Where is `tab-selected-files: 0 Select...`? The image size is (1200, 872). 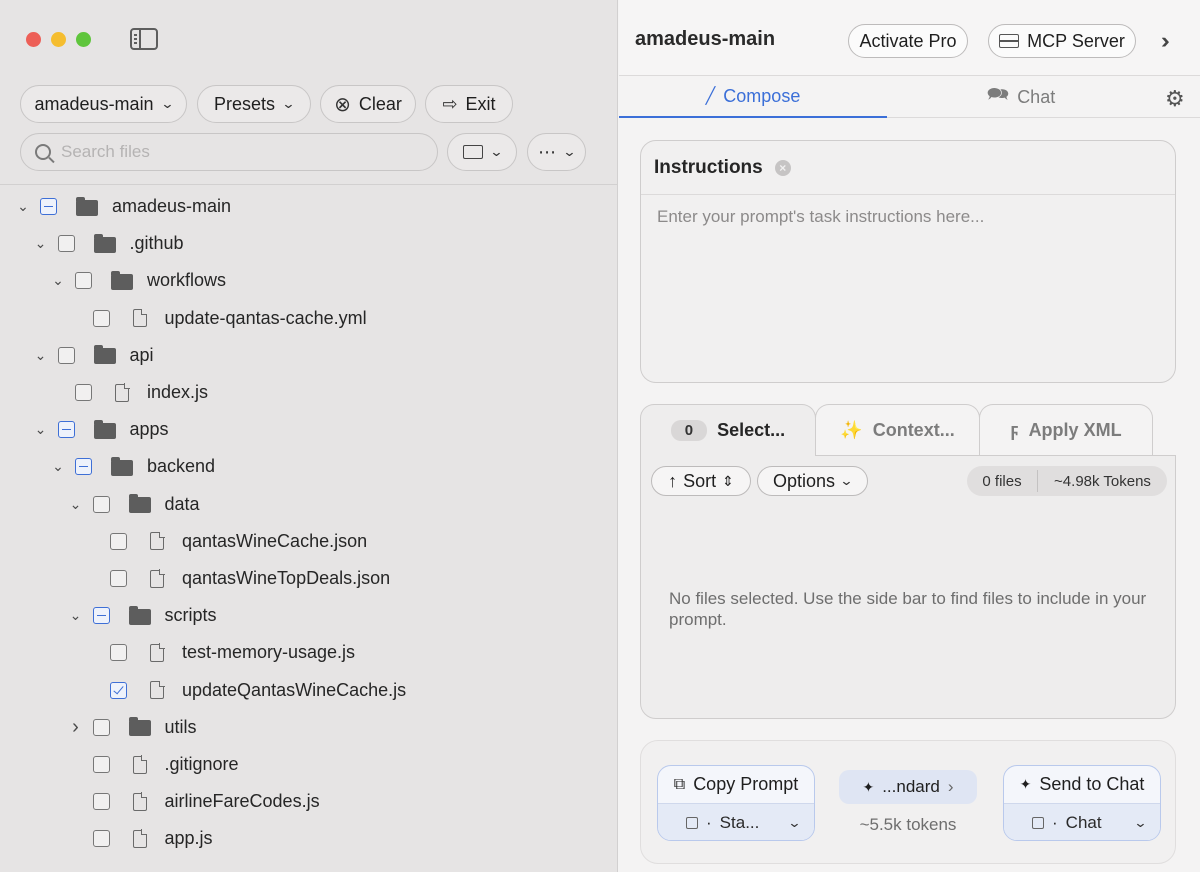 tab-selected-files: 0 Select... is located at coordinates (728, 430).